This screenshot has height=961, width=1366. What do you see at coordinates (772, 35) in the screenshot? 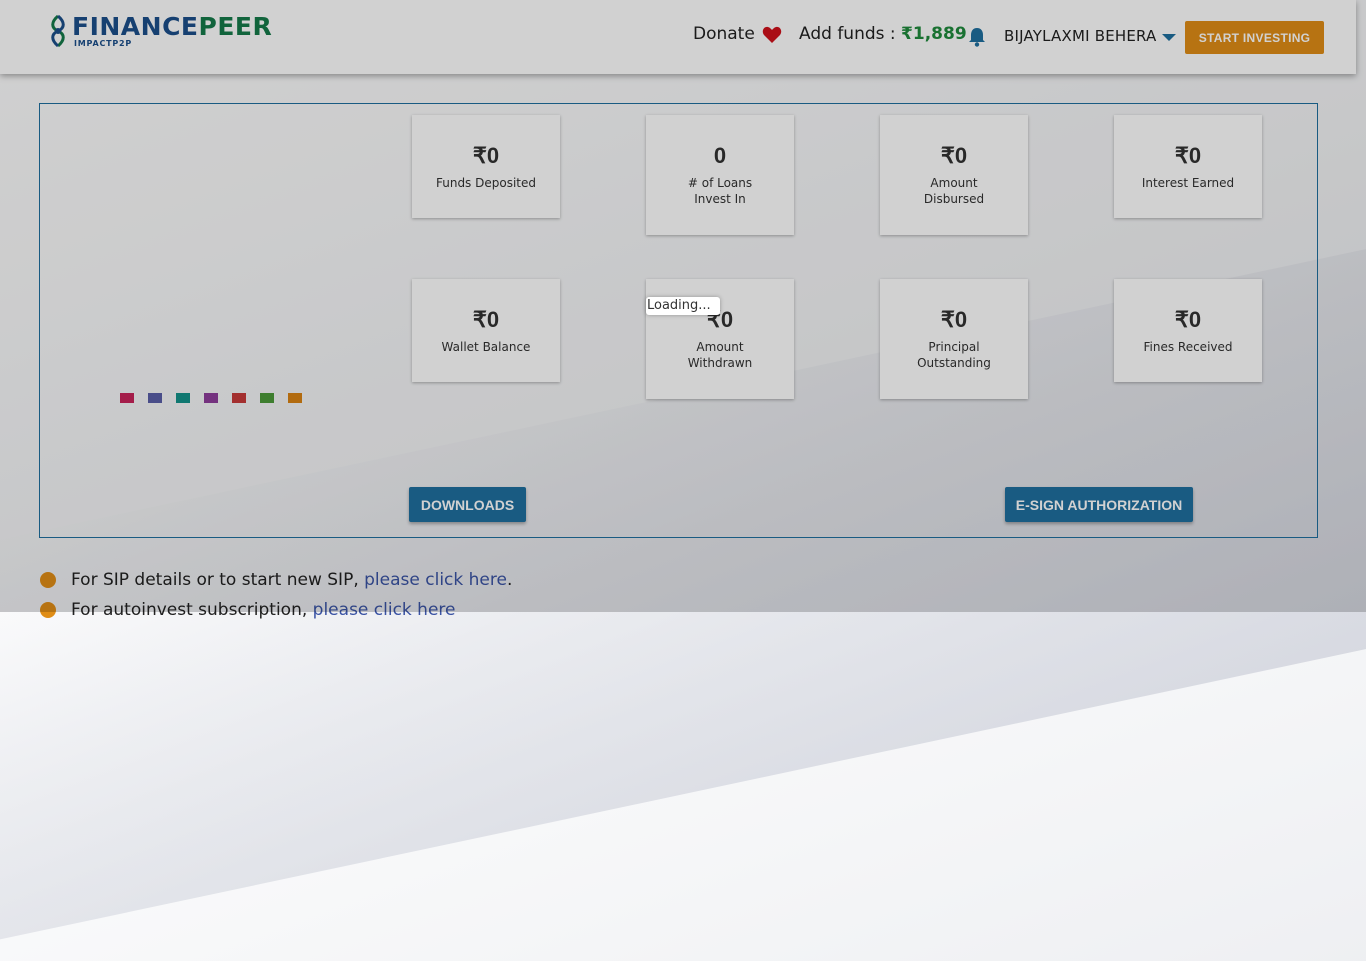
I see `heart-icon` at bounding box center [772, 35].